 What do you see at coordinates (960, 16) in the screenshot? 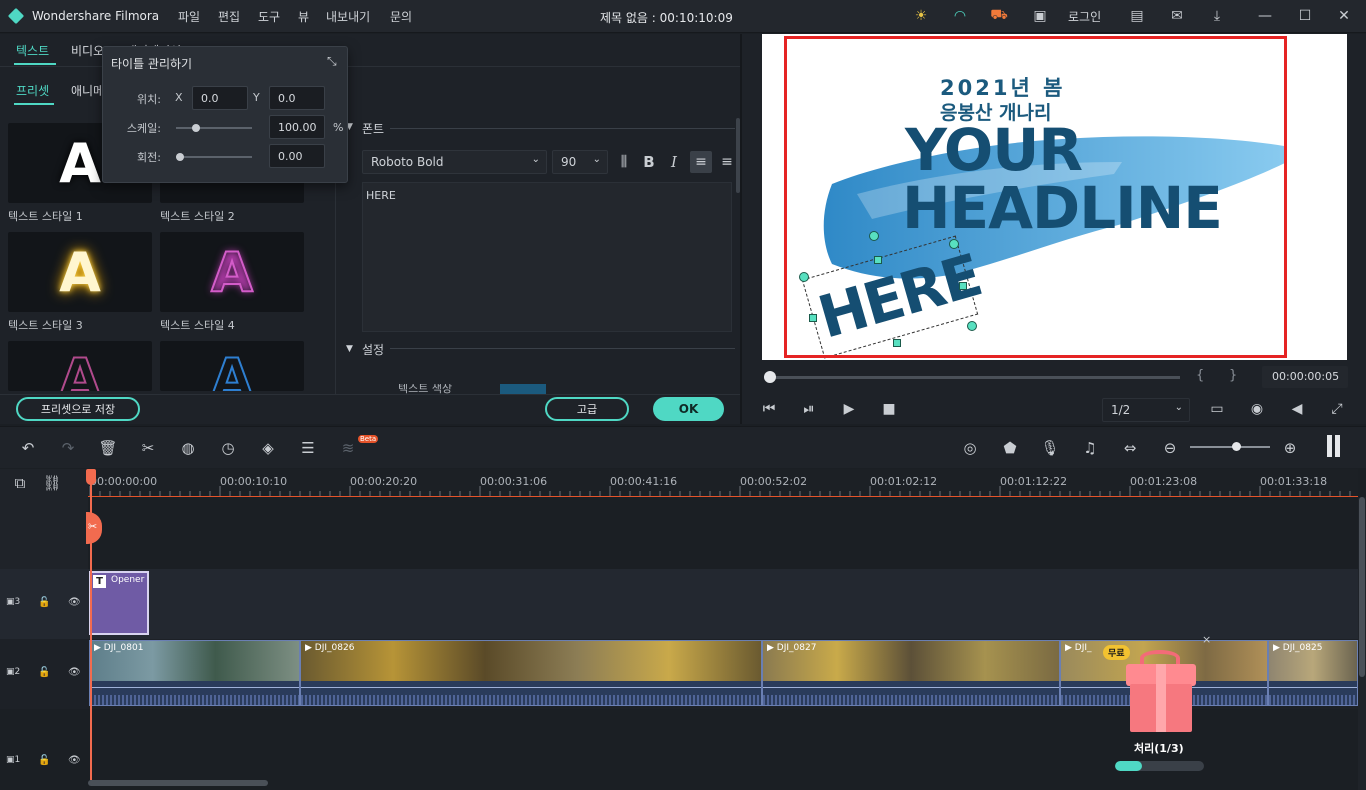
I see `headset-icon: ◠` at bounding box center [960, 16].